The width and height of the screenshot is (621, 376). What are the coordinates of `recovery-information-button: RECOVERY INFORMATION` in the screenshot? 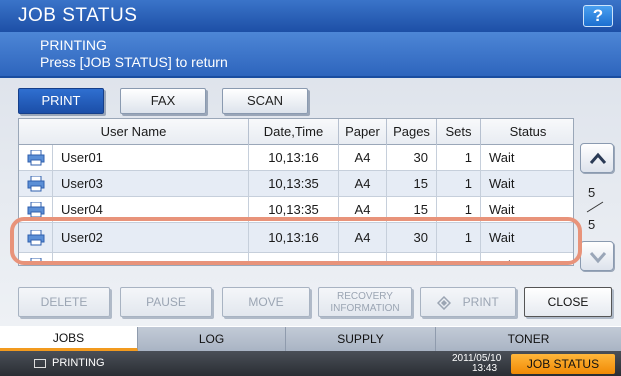 It's located at (365, 302).